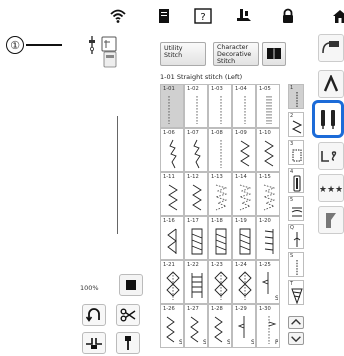 This screenshot has height=356, width=344. Describe the element at coordinates (276, 342) in the screenshot. I see `svg-text: P` at that location.